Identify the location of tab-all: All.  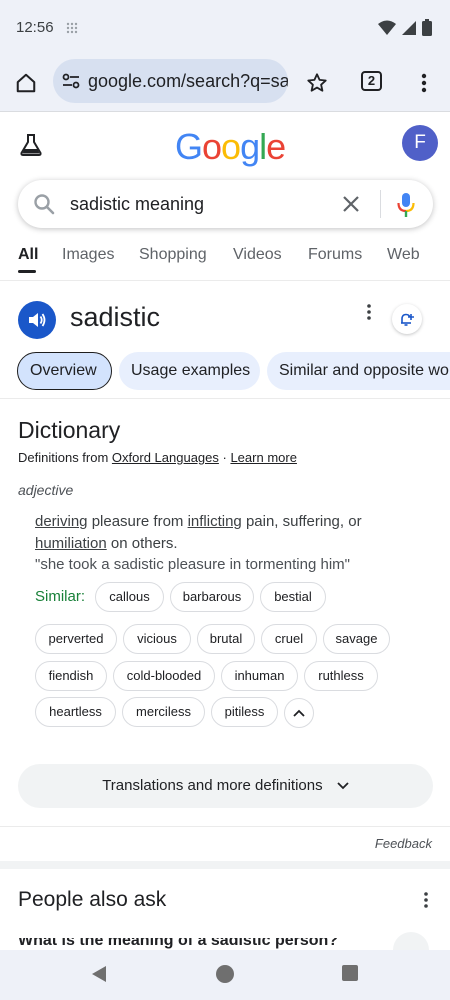
(28, 255).